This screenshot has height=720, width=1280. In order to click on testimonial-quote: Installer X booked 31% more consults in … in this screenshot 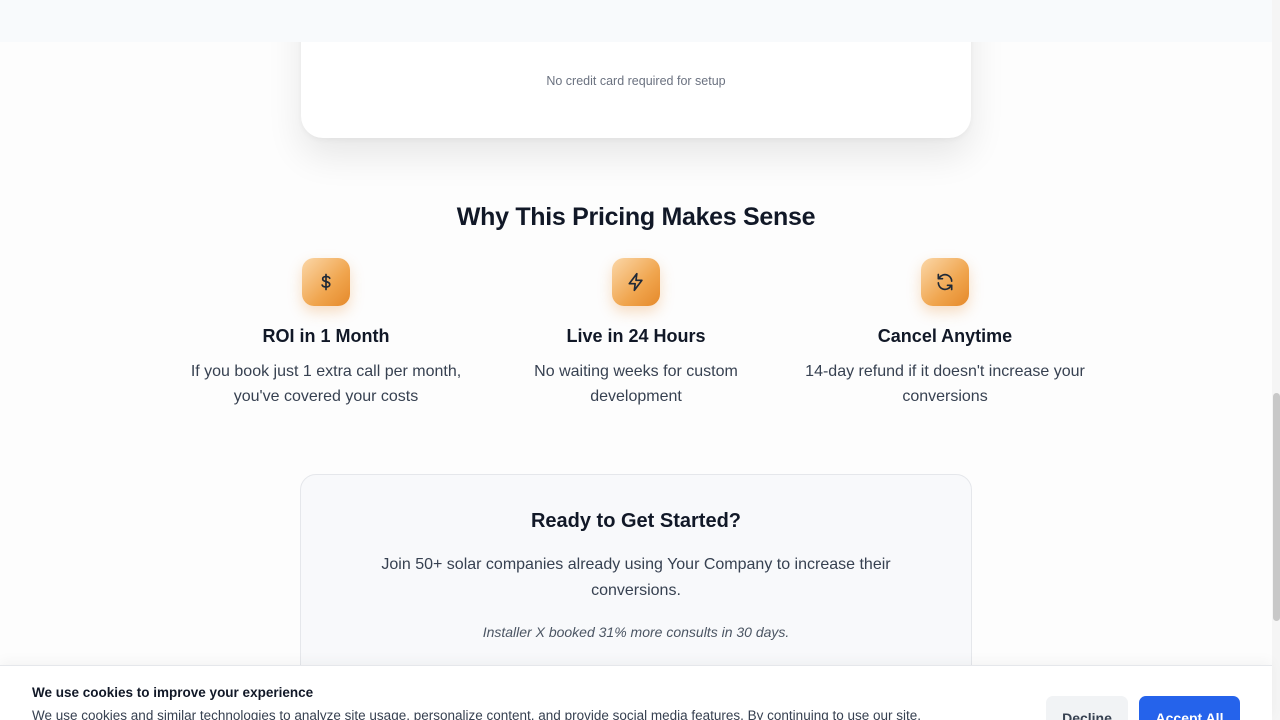, I will do `click(636, 632)`.